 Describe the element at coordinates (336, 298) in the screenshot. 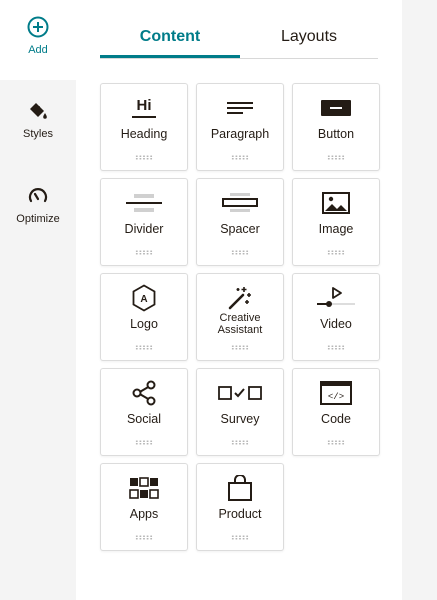

I see `video-icon` at that location.